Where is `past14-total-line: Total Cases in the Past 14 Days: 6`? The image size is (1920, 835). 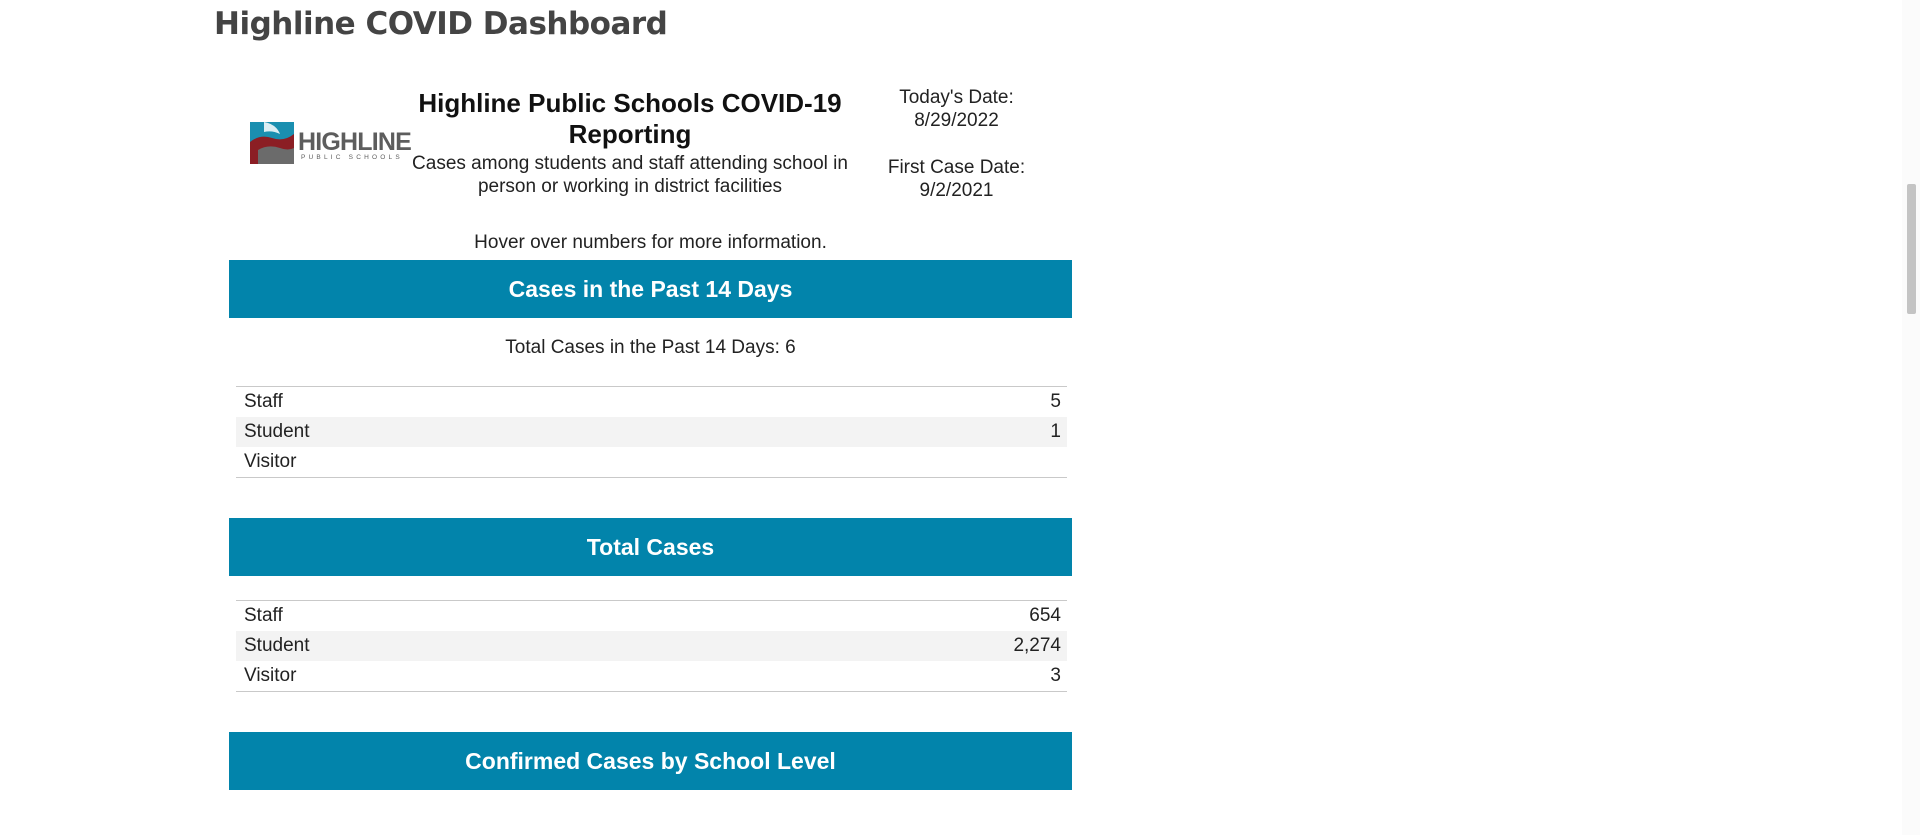 past14-total-line: Total Cases in the Past 14 Days: 6 is located at coordinates (650, 352).